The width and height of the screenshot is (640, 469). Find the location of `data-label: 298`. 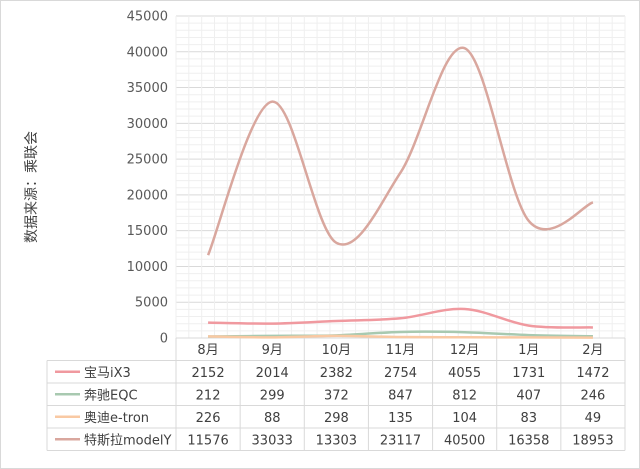

data-label: 298 is located at coordinates (336, 418).